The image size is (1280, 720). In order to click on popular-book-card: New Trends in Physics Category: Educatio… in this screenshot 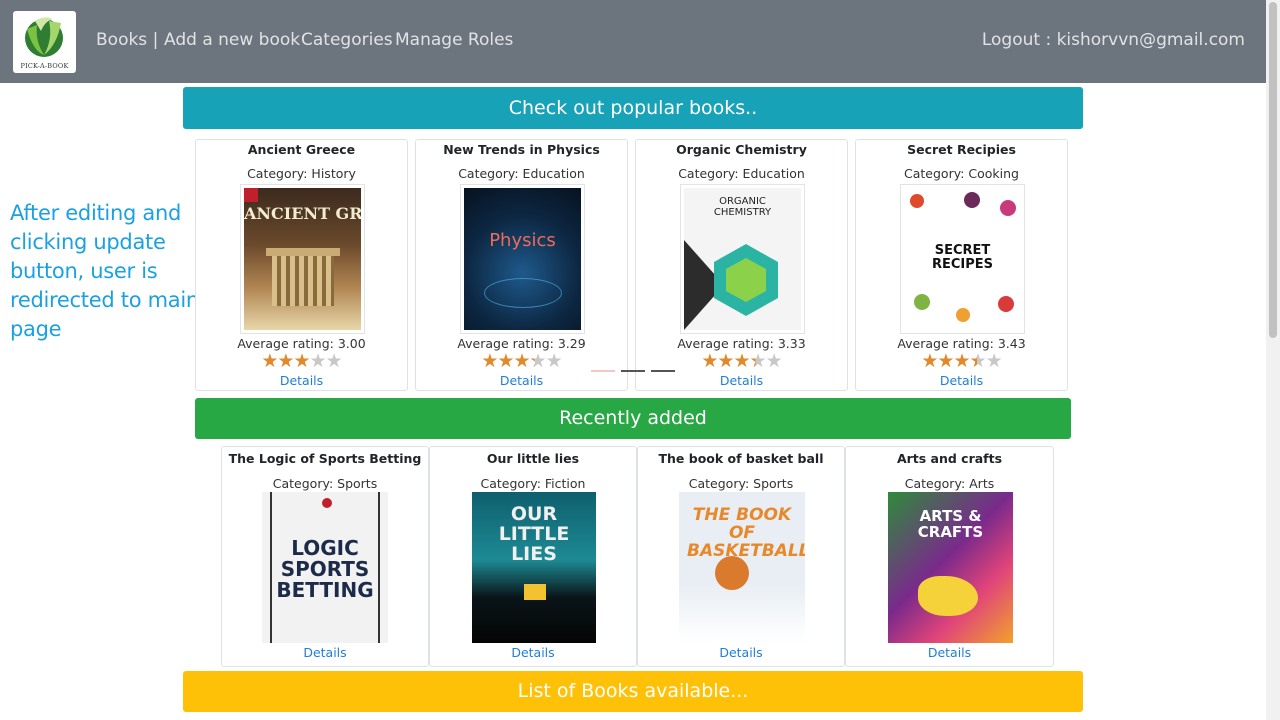, I will do `click(521, 265)`.